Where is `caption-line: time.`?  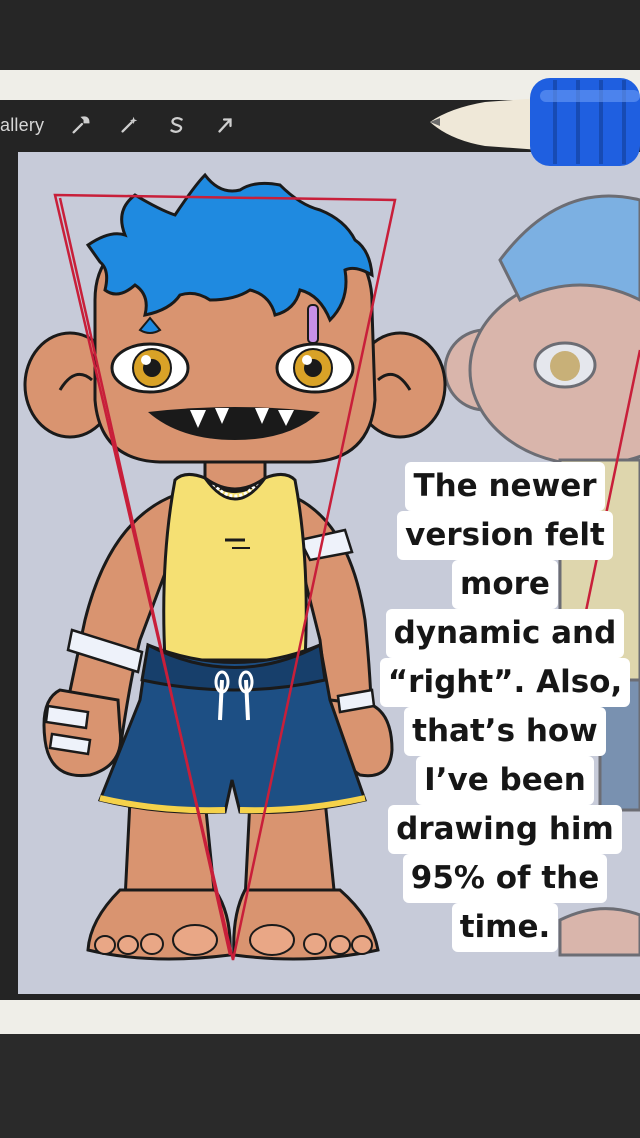
caption-line: time. is located at coordinates (505, 927).